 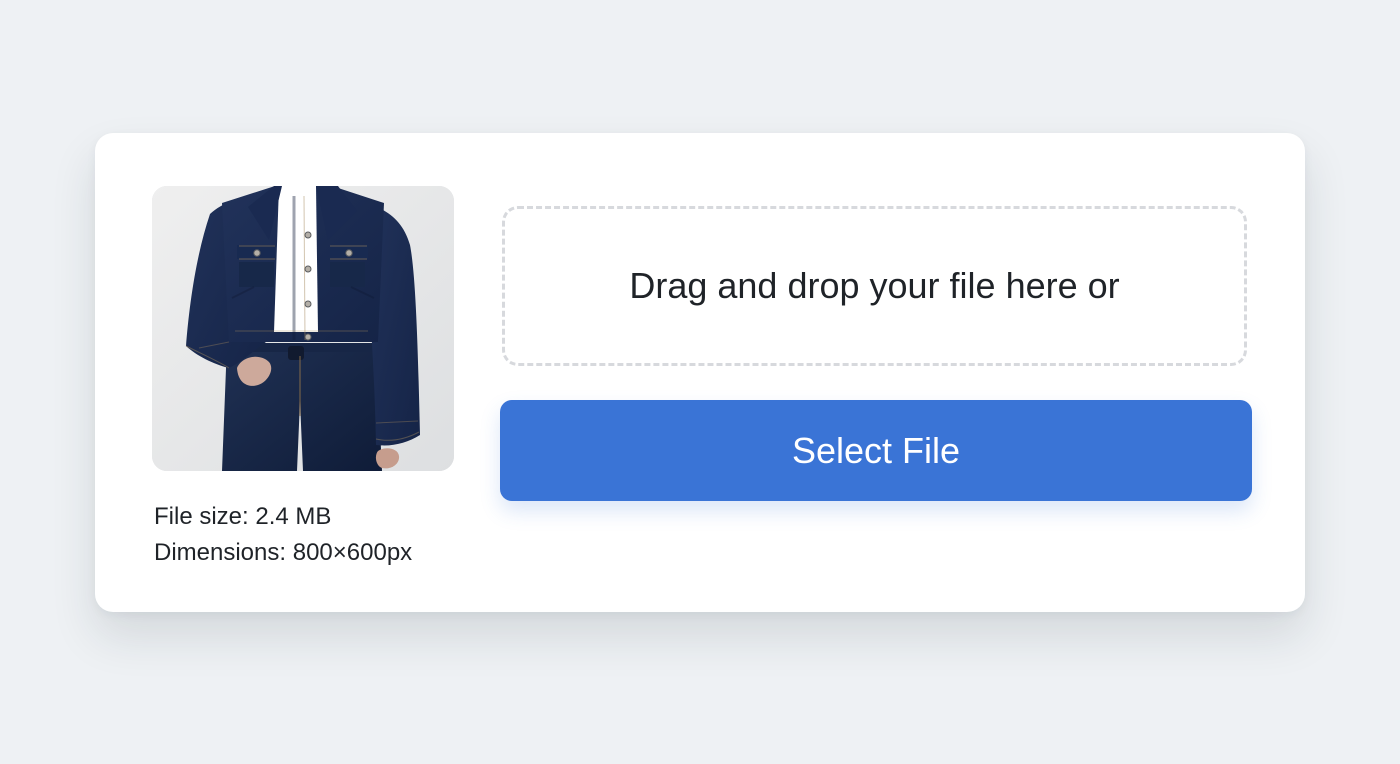 I want to click on file-size-text: File size: 2.4 MB, so click(x=243, y=516).